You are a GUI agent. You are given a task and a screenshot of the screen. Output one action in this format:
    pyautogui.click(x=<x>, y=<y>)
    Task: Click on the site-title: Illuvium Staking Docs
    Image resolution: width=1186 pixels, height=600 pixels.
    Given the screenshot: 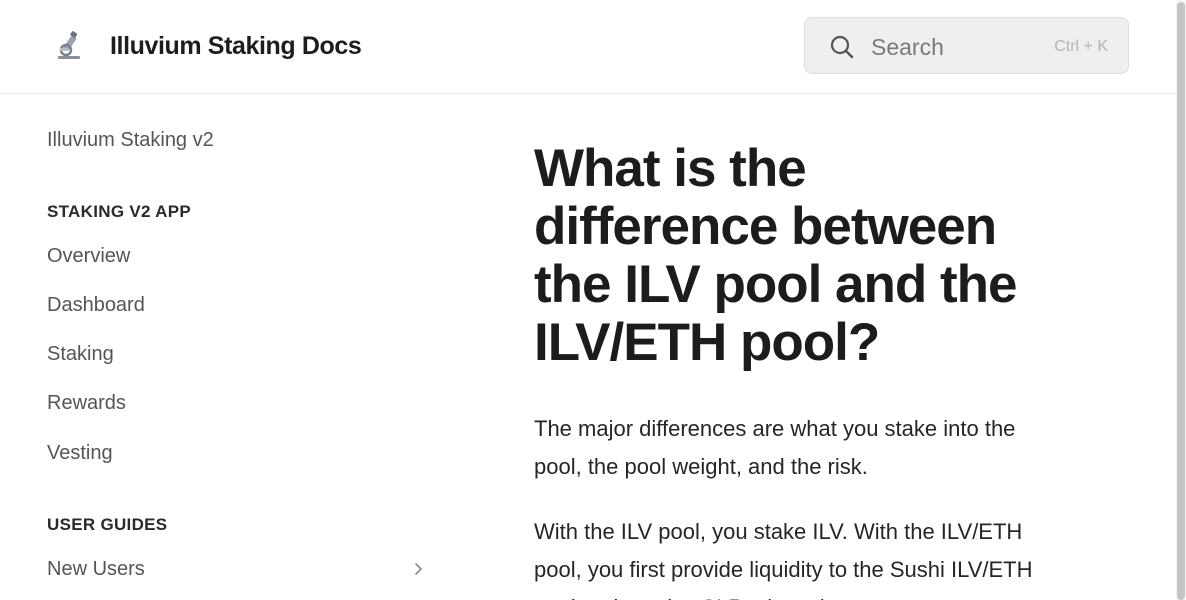 What is the action you would take?
    pyautogui.click(x=236, y=46)
    